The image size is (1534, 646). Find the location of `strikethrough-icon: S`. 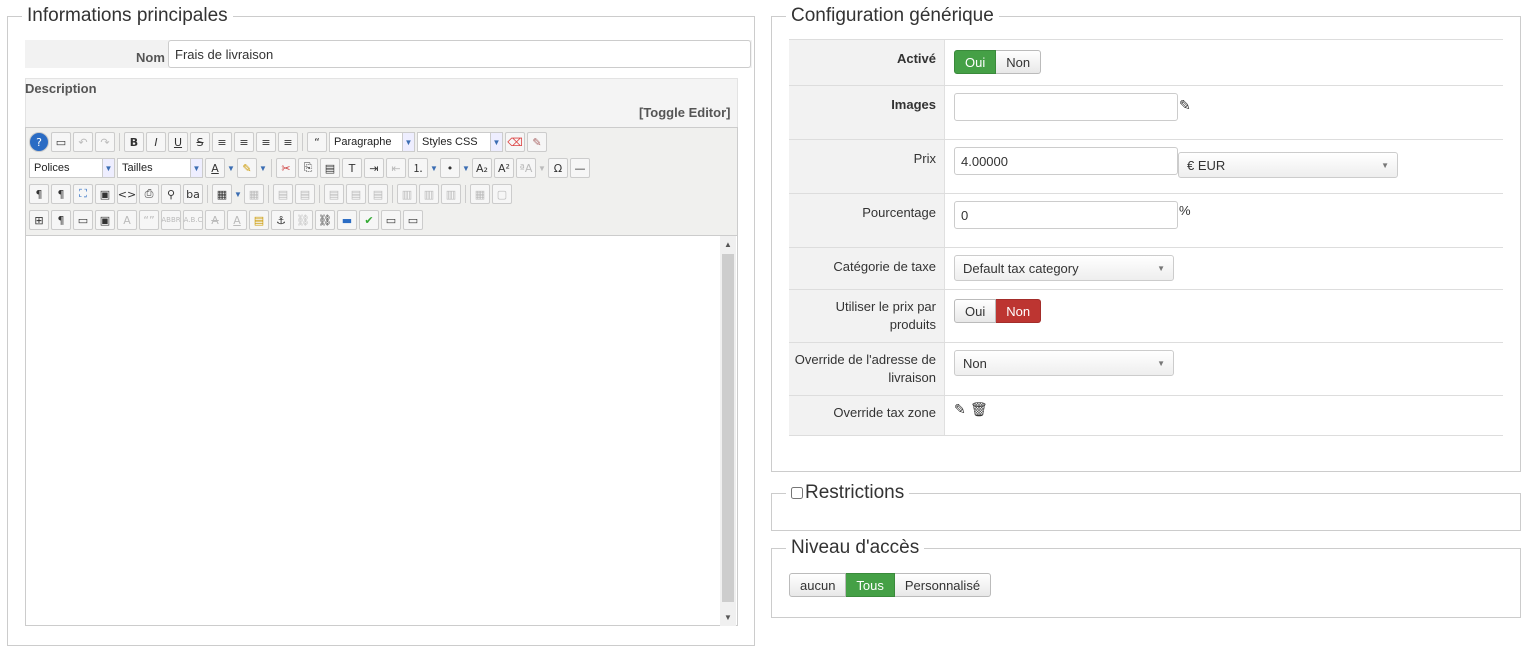

strikethrough-icon: S is located at coordinates (200, 142).